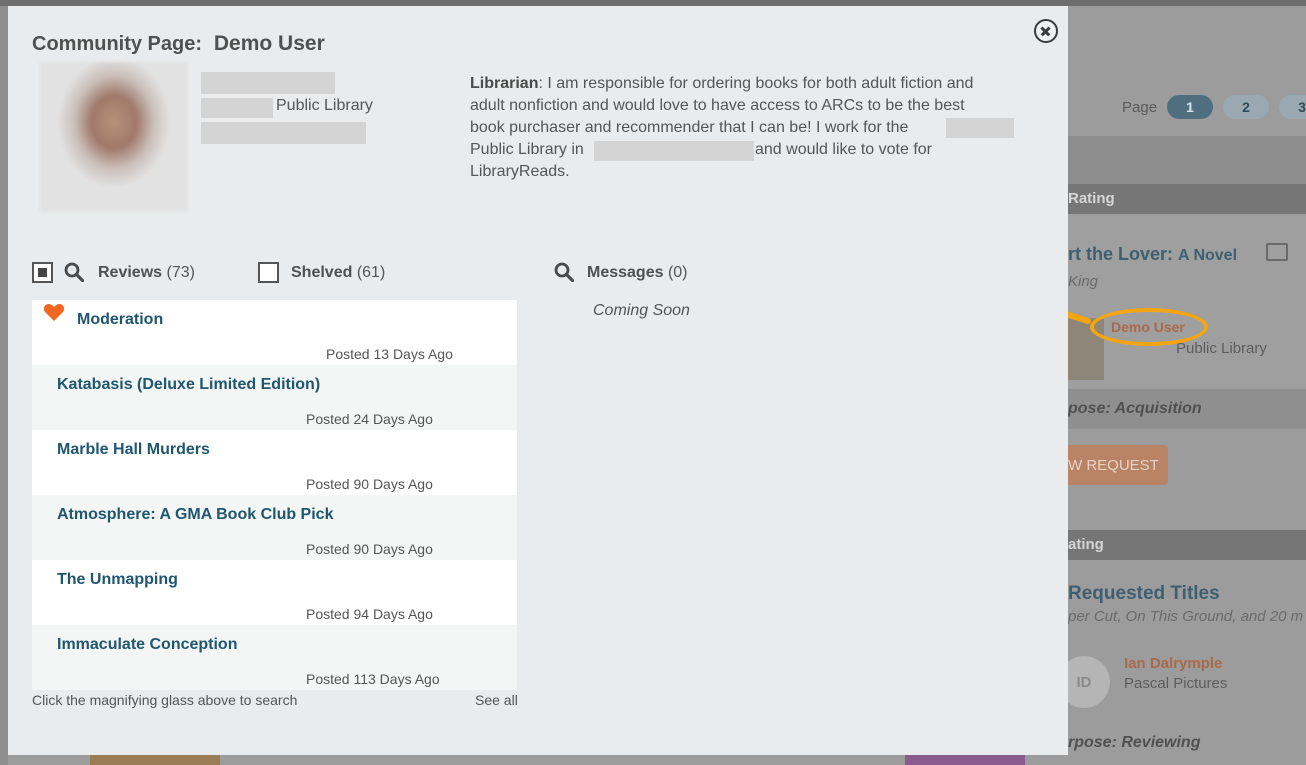 This screenshot has height=765, width=1306. Describe the element at coordinates (268, 83) in the screenshot. I see `redacted-name` at that location.